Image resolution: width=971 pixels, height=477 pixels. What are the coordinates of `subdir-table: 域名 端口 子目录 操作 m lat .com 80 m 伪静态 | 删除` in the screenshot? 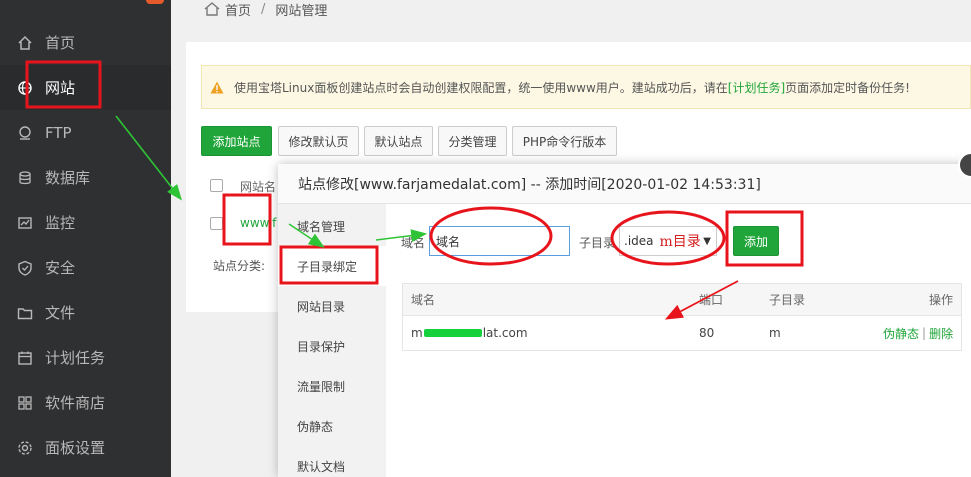 It's located at (682, 317).